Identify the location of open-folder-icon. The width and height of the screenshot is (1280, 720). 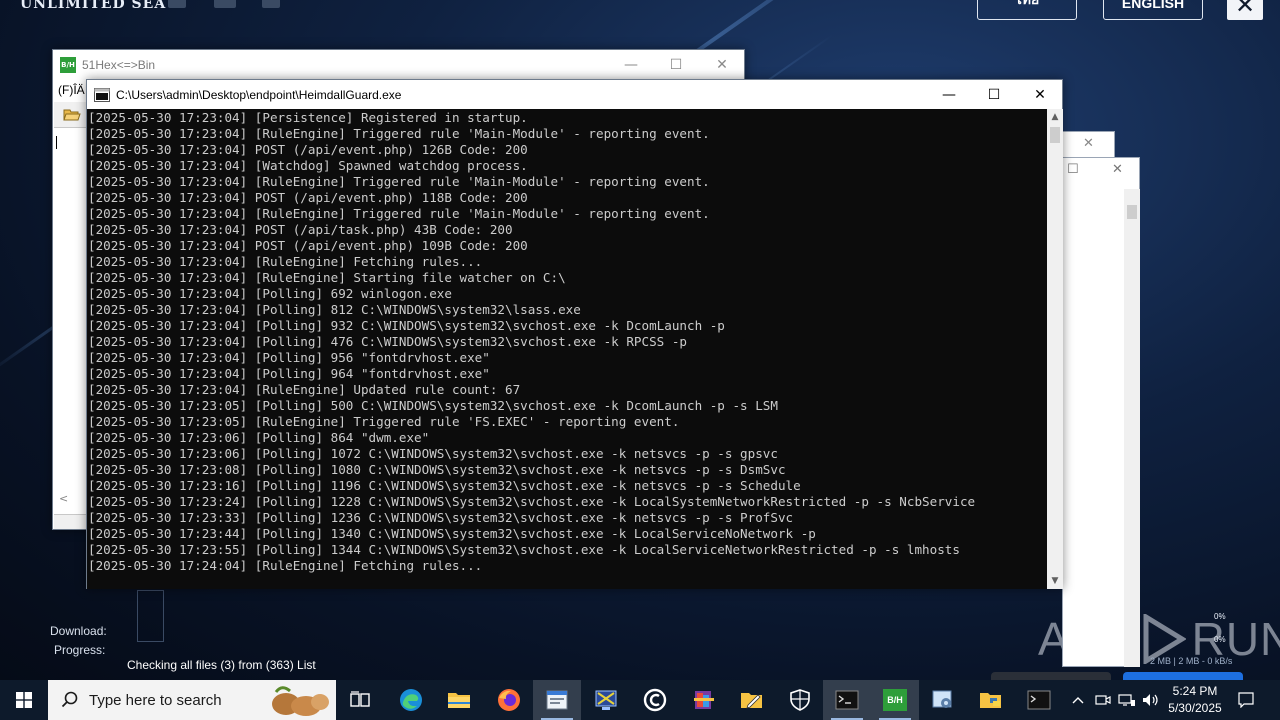
(72, 115).